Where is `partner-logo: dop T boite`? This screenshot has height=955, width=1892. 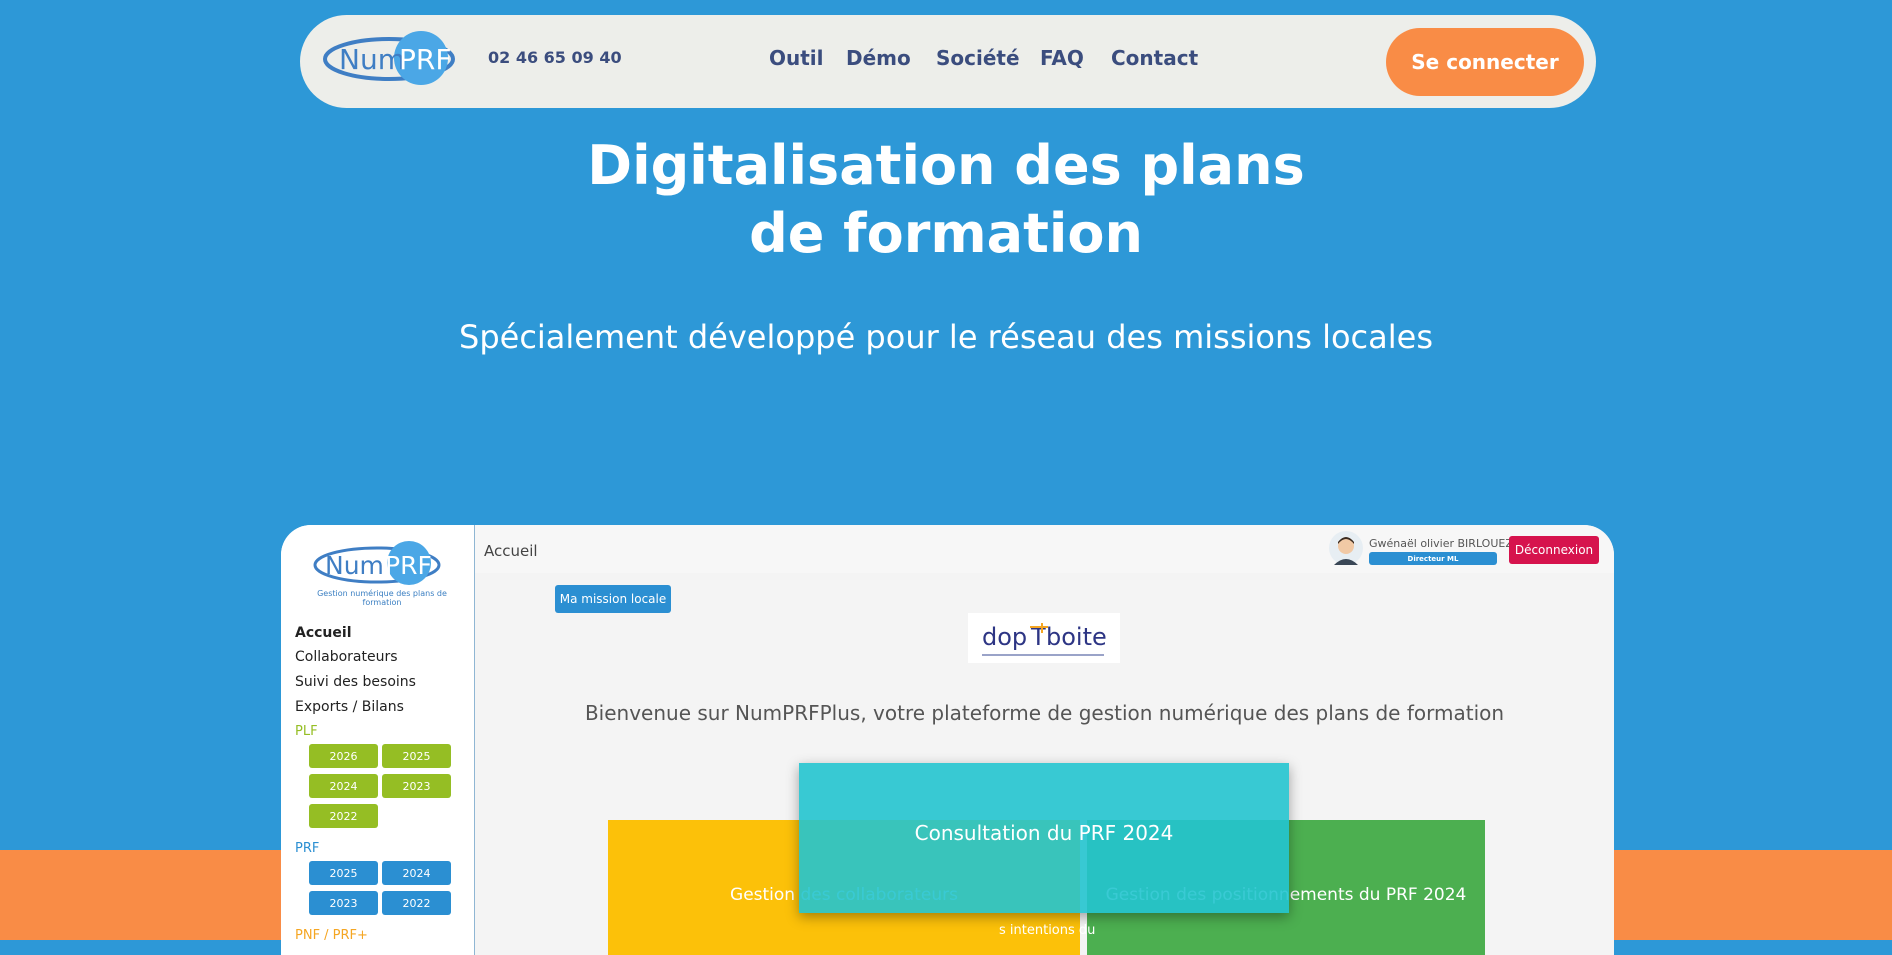
partner-logo: dop T boite is located at coordinates (1044, 638).